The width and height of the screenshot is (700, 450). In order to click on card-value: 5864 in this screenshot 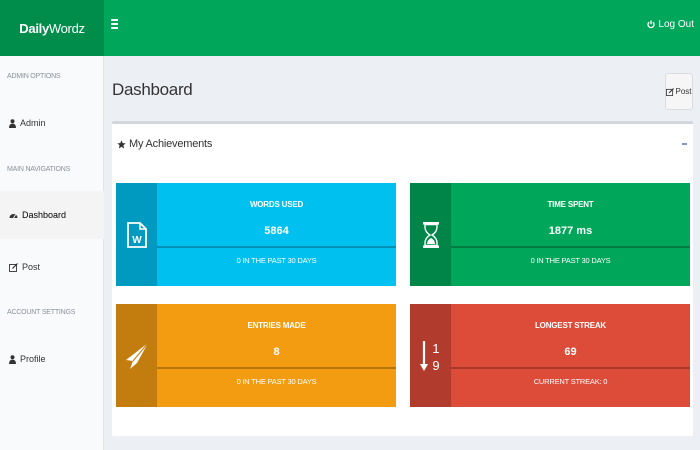, I will do `click(276, 231)`.